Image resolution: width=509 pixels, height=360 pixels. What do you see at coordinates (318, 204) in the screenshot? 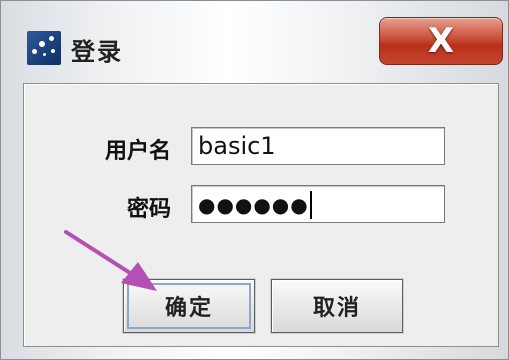
I see `password-field: ●●●●●●` at bounding box center [318, 204].